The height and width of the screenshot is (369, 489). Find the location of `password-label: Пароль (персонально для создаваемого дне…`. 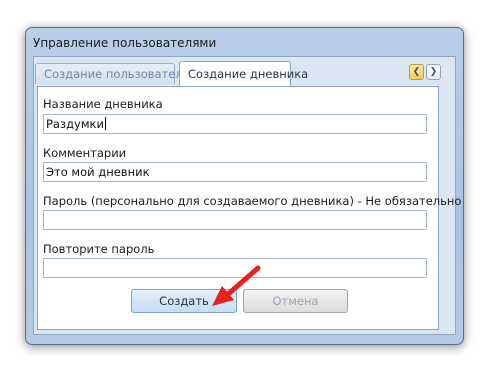

password-label: Пароль (персонально для создаваемого дне… is located at coordinates (252, 201).